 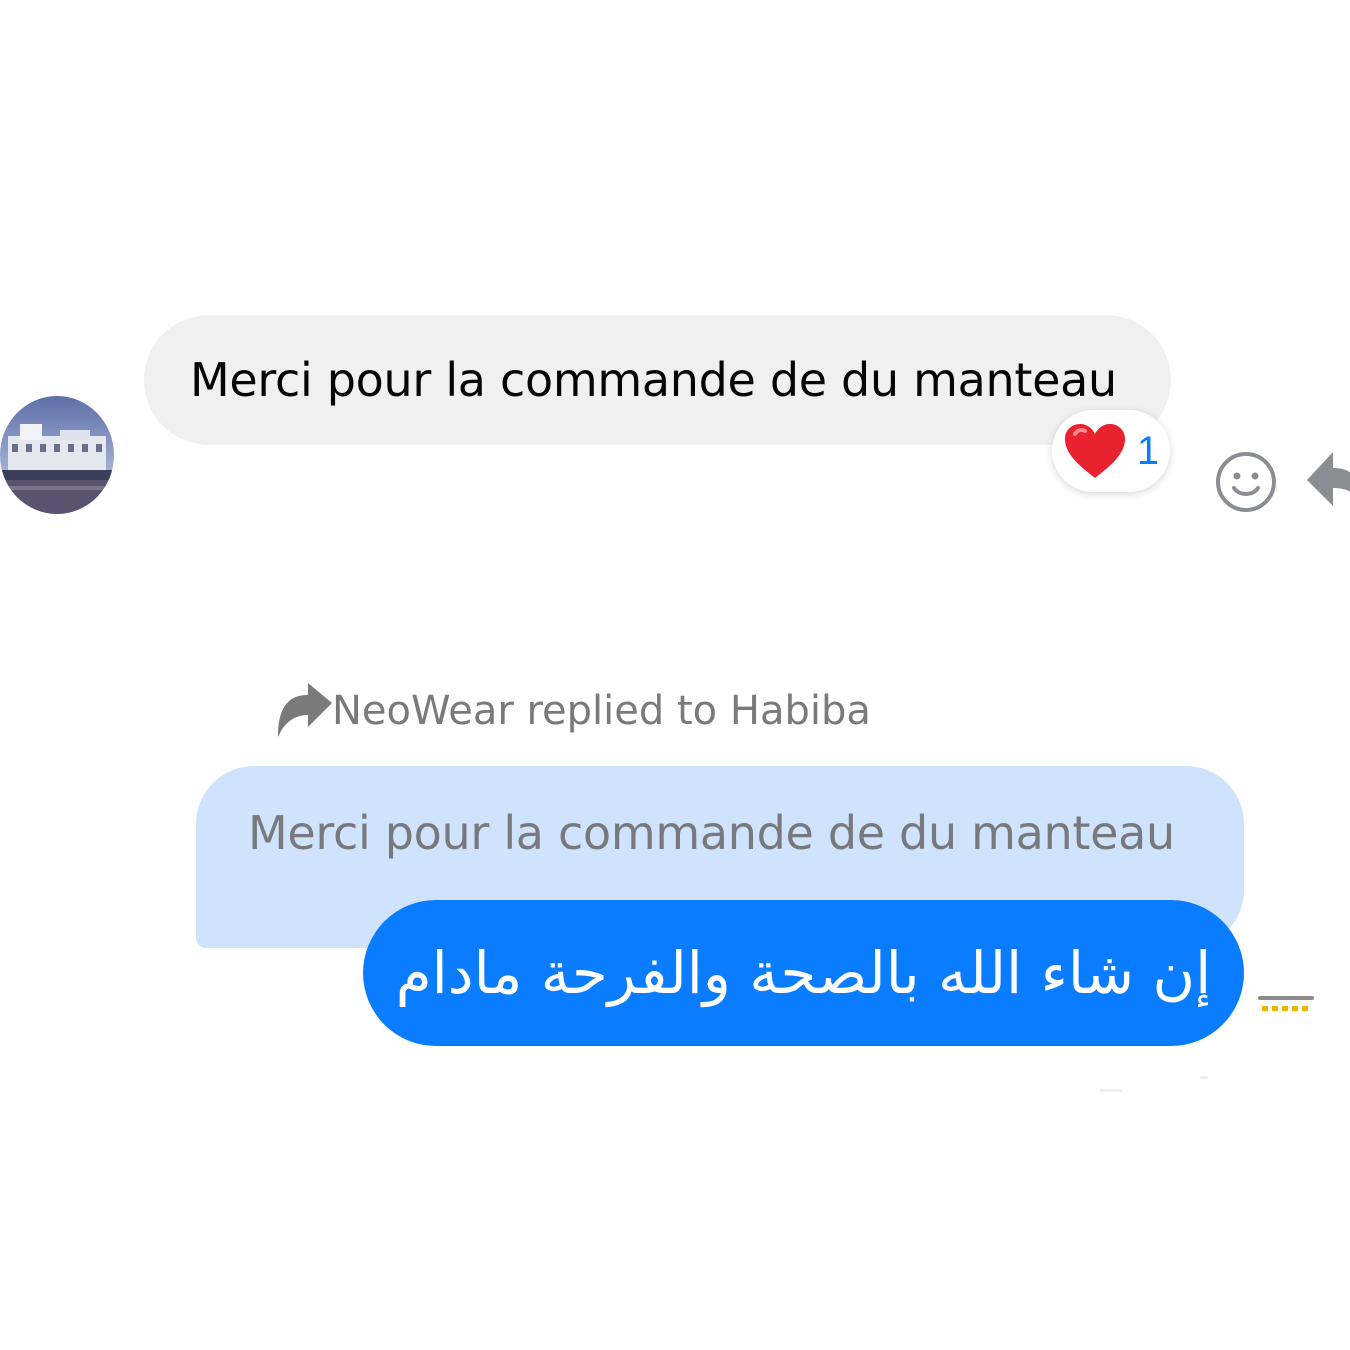 I want to click on reply-context: NeoWear replied to Habiba, so click(x=573, y=711).